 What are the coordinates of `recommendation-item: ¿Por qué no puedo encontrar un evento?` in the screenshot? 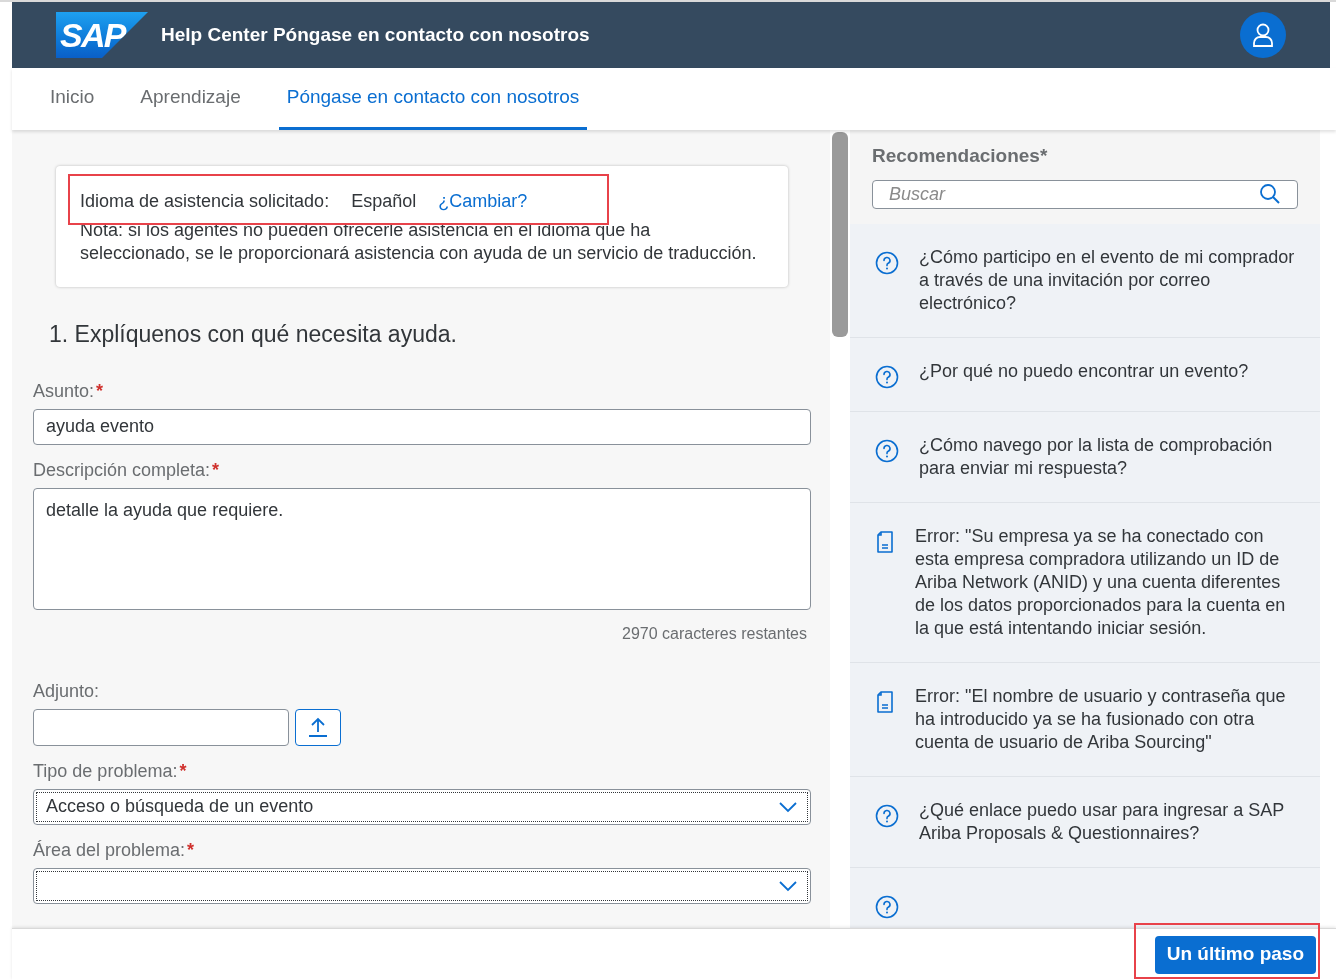 It's located at (1085, 374).